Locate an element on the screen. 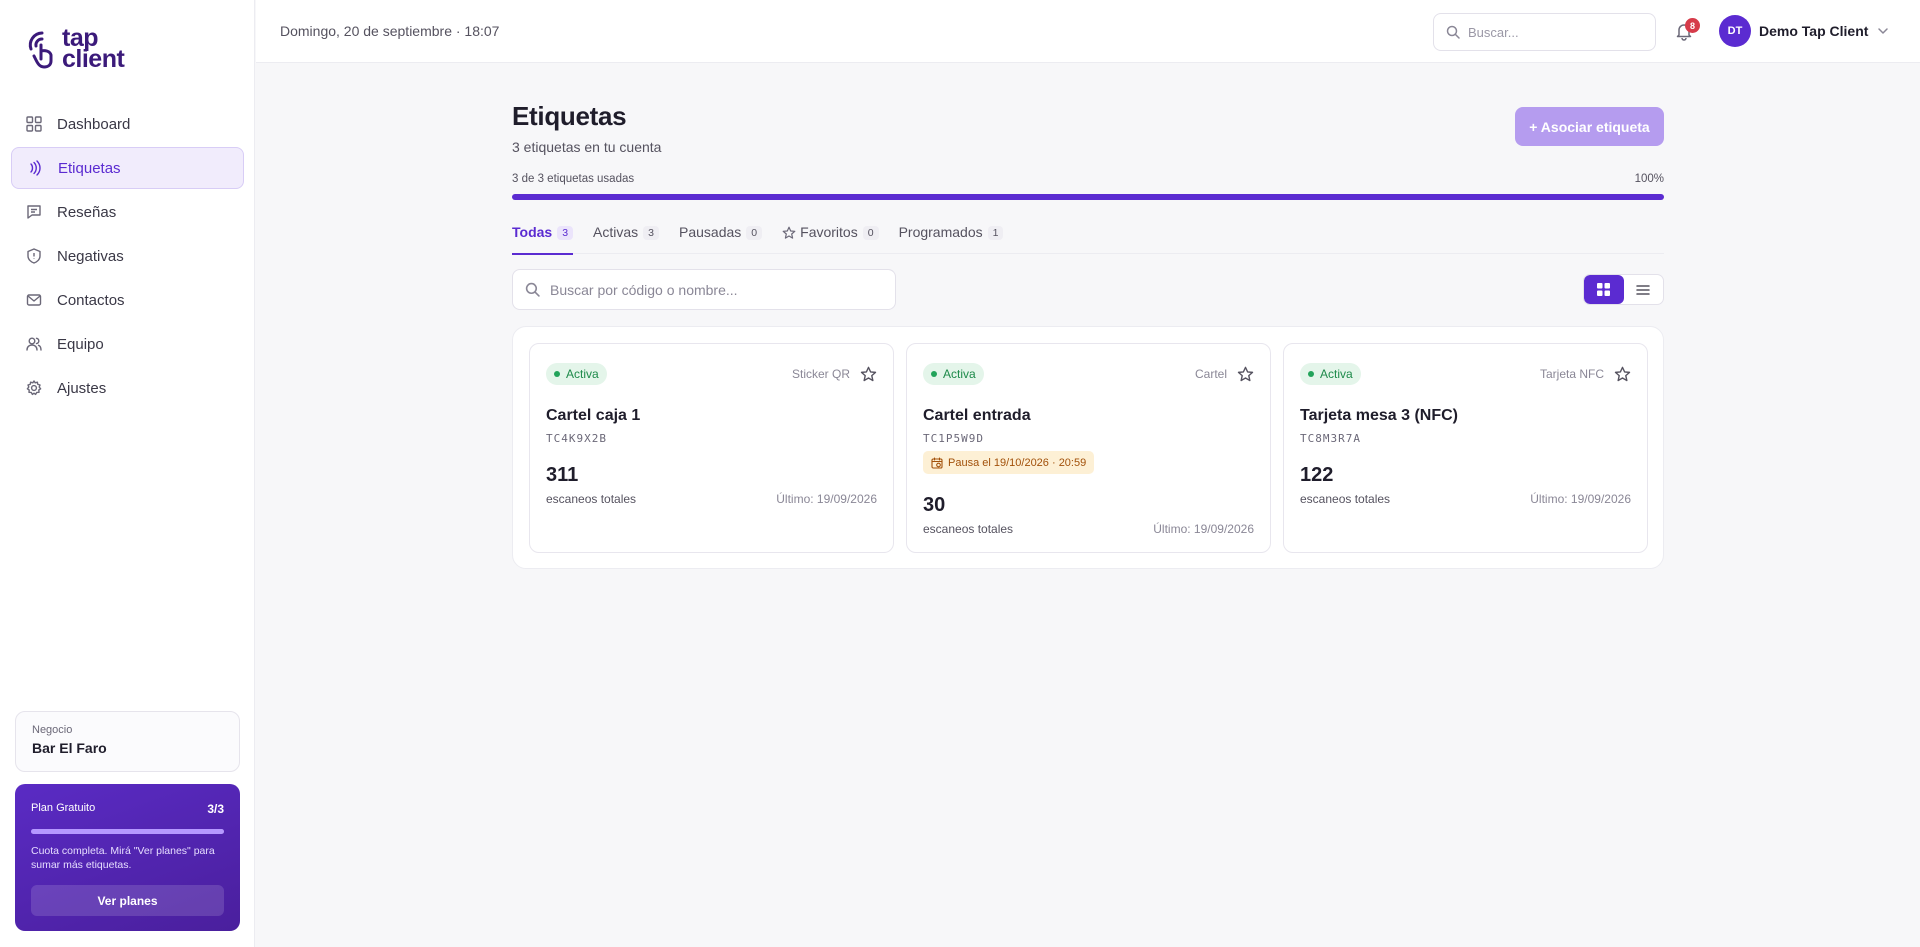 The width and height of the screenshot is (1920, 947). grid-icon is located at coordinates (1604, 289).